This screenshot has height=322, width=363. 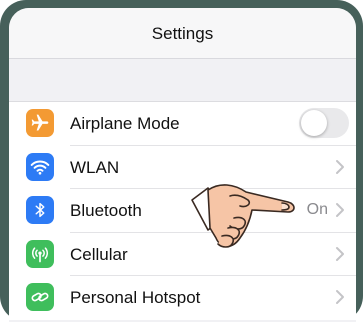 I want to click on settings-row-personal-hotspot: Personal Hotspot, so click(x=182, y=298).